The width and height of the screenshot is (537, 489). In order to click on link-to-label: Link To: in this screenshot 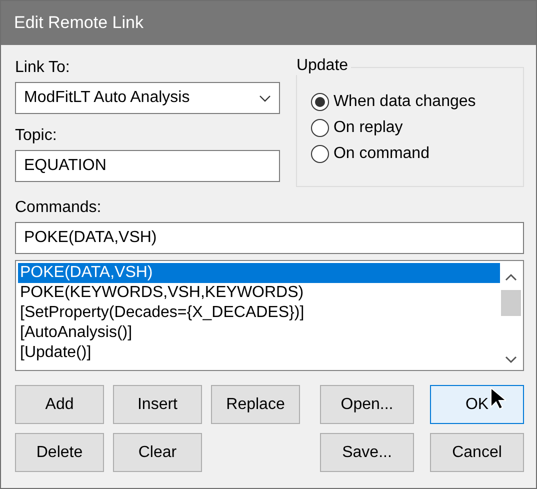, I will do `click(43, 68)`.